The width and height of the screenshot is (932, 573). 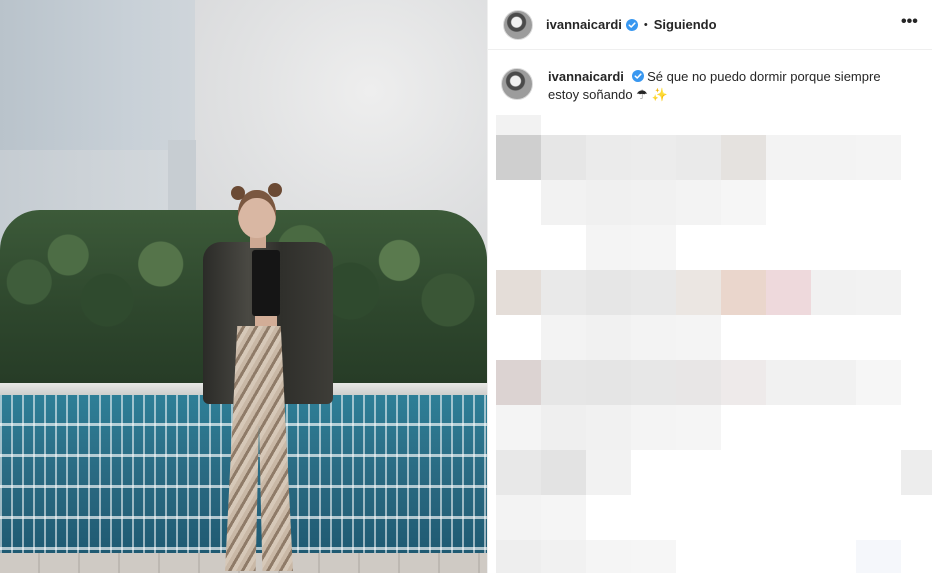 I want to click on more-options-icon: •••, so click(x=910, y=23).